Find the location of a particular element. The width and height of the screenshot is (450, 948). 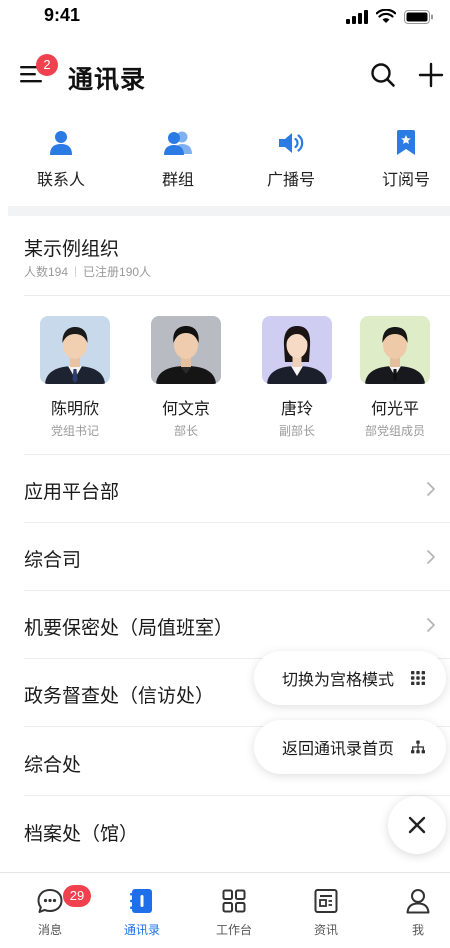

leader-card: 唐玲 副部长 is located at coordinates (297, 377).